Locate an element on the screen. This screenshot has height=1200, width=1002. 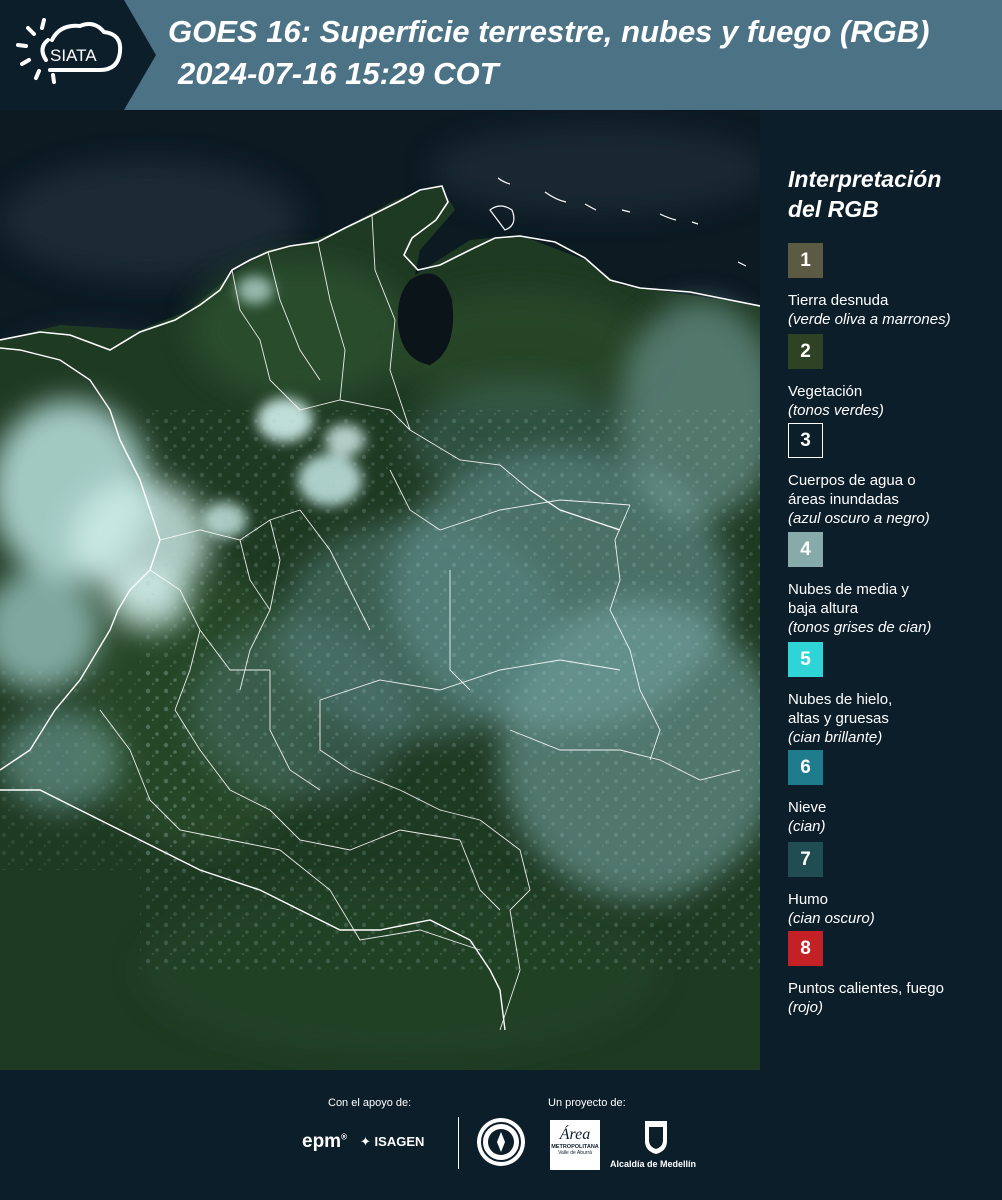
area-metropolitana-logo: Área METROPOLITANA Valle de Aburrá is located at coordinates (575, 1145).